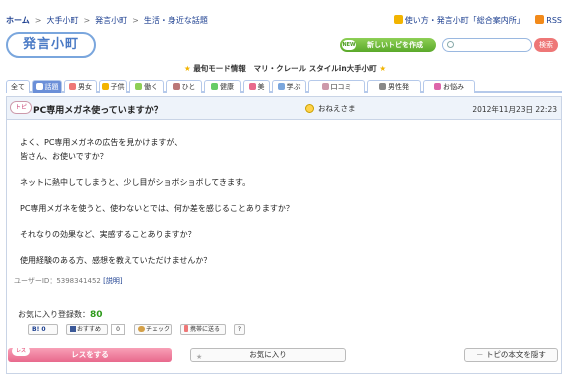 The image size is (570, 379). I want to click on send-to-mobile-button: 携帯に送る, so click(203, 329).